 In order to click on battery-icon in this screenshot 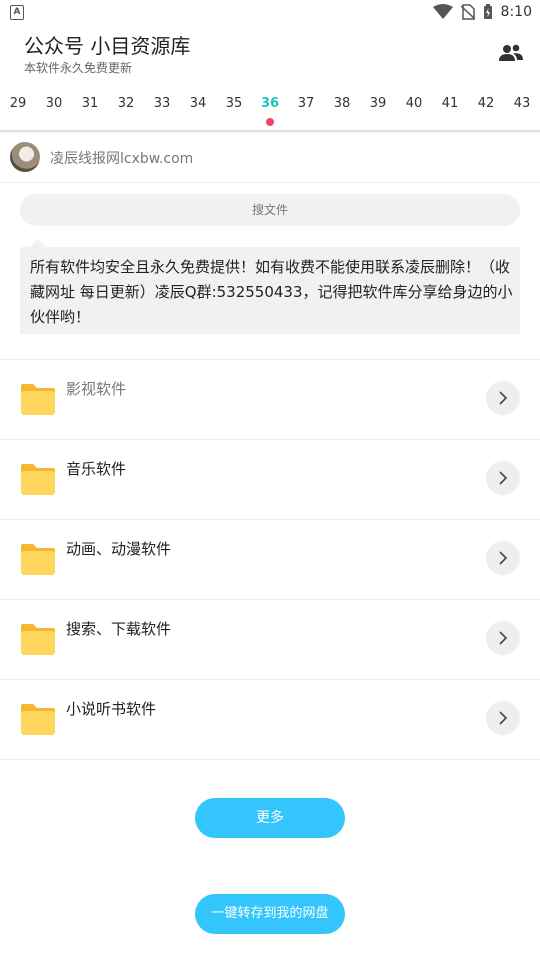, I will do `click(487, 11)`.